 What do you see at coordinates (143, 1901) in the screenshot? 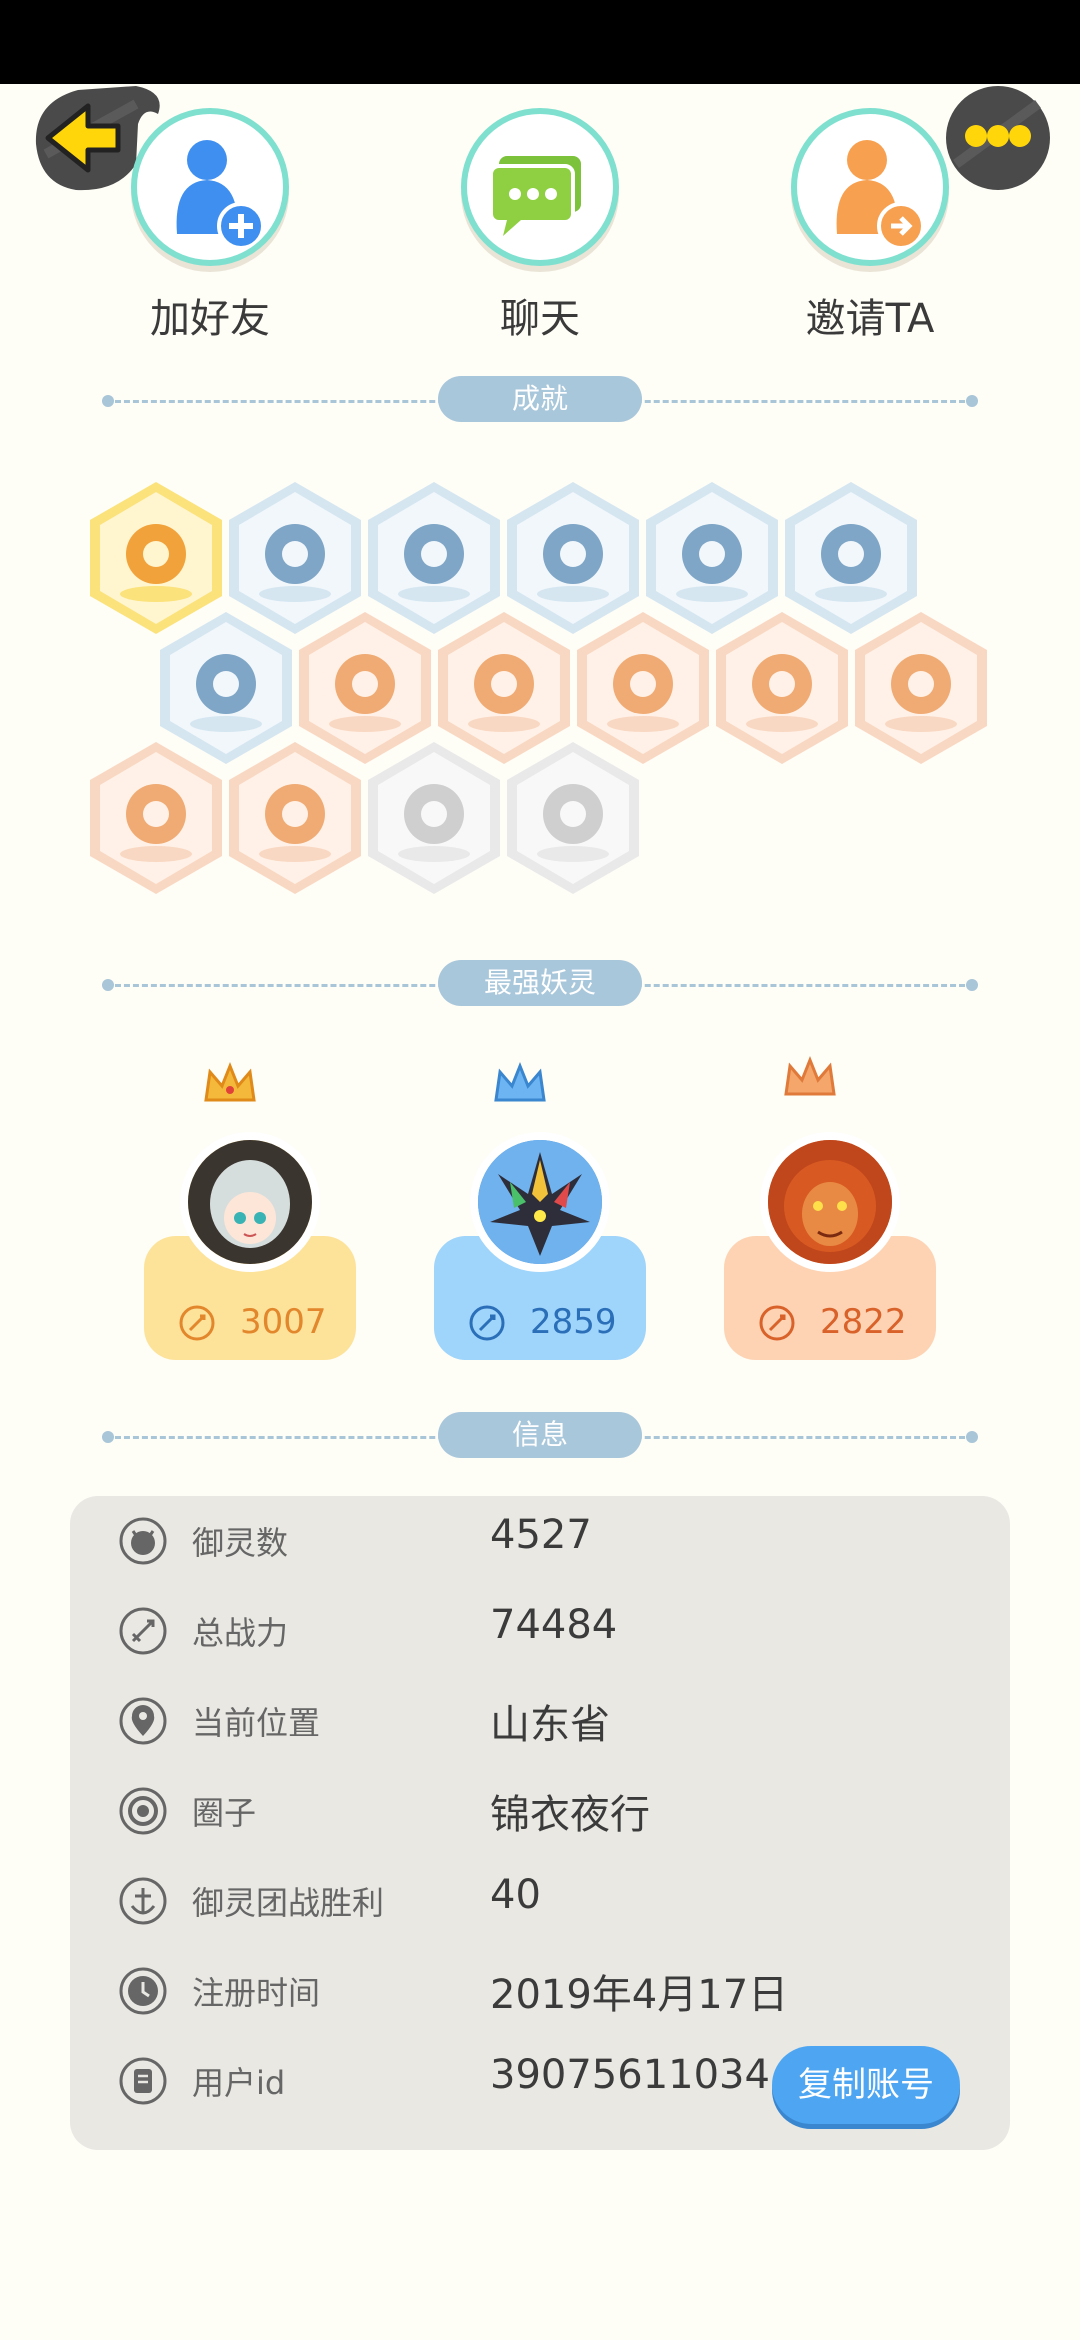
I see `anchor-icon` at bounding box center [143, 1901].